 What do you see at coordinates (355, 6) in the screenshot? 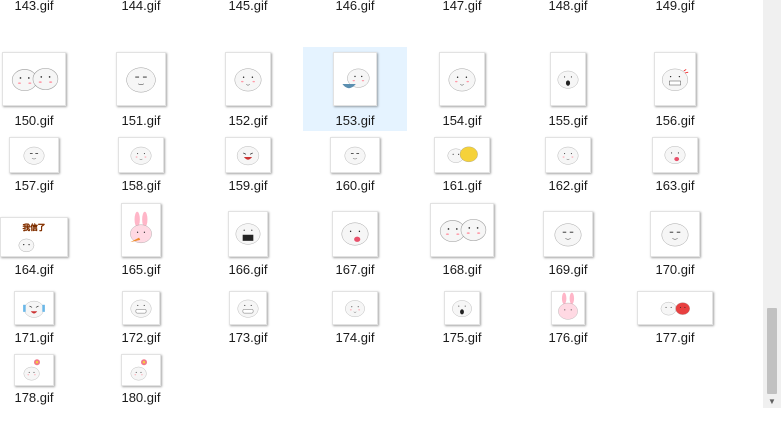
I see `file-name-label: 146.gif` at bounding box center [355, 6].